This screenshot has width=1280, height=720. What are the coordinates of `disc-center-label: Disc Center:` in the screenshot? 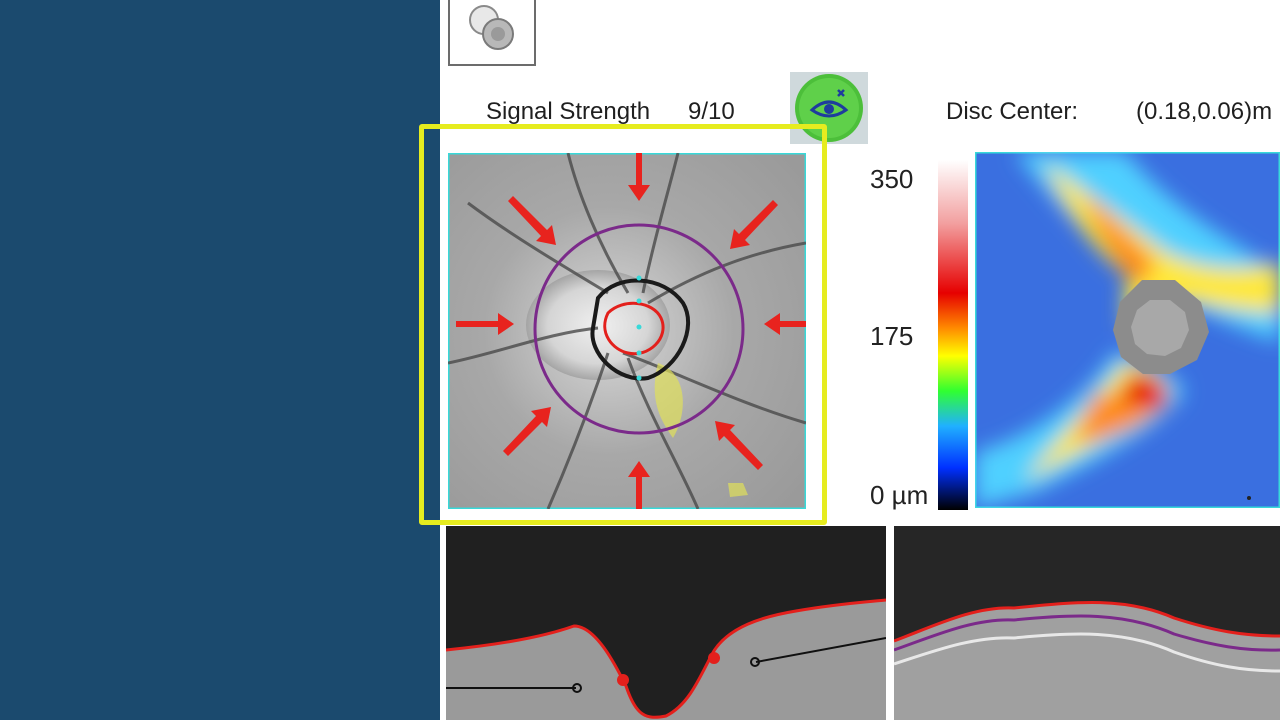 It's located at (1012, 111).